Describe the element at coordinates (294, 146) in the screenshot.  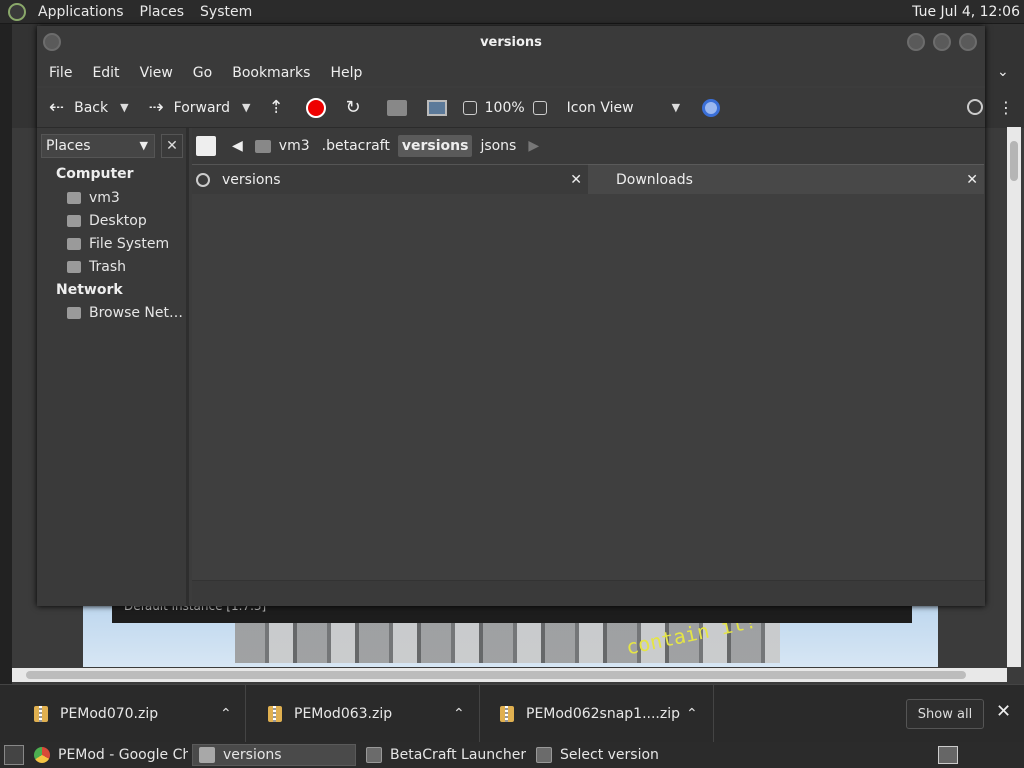
I see `breadcrumb-label: vm3` at that location.